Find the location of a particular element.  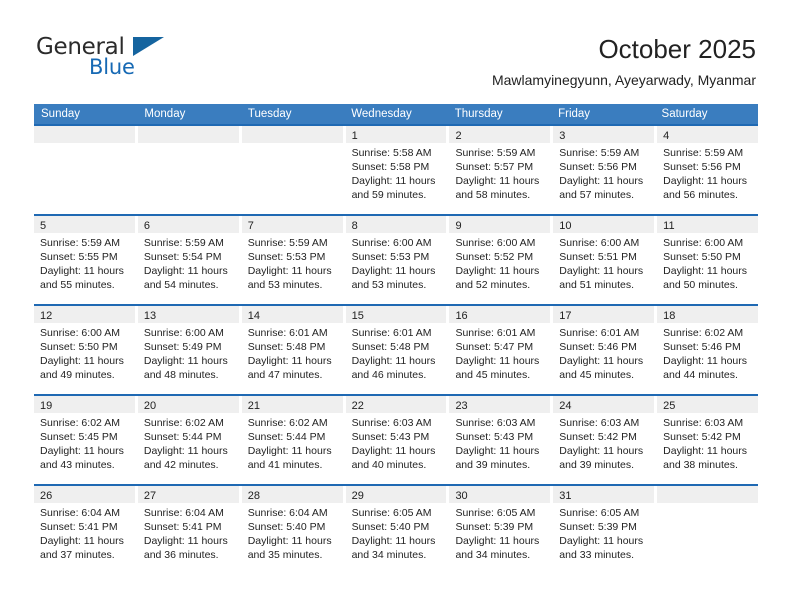

daylight-duration-line2: and 34 minutes. is located at coordinates (389, 555).